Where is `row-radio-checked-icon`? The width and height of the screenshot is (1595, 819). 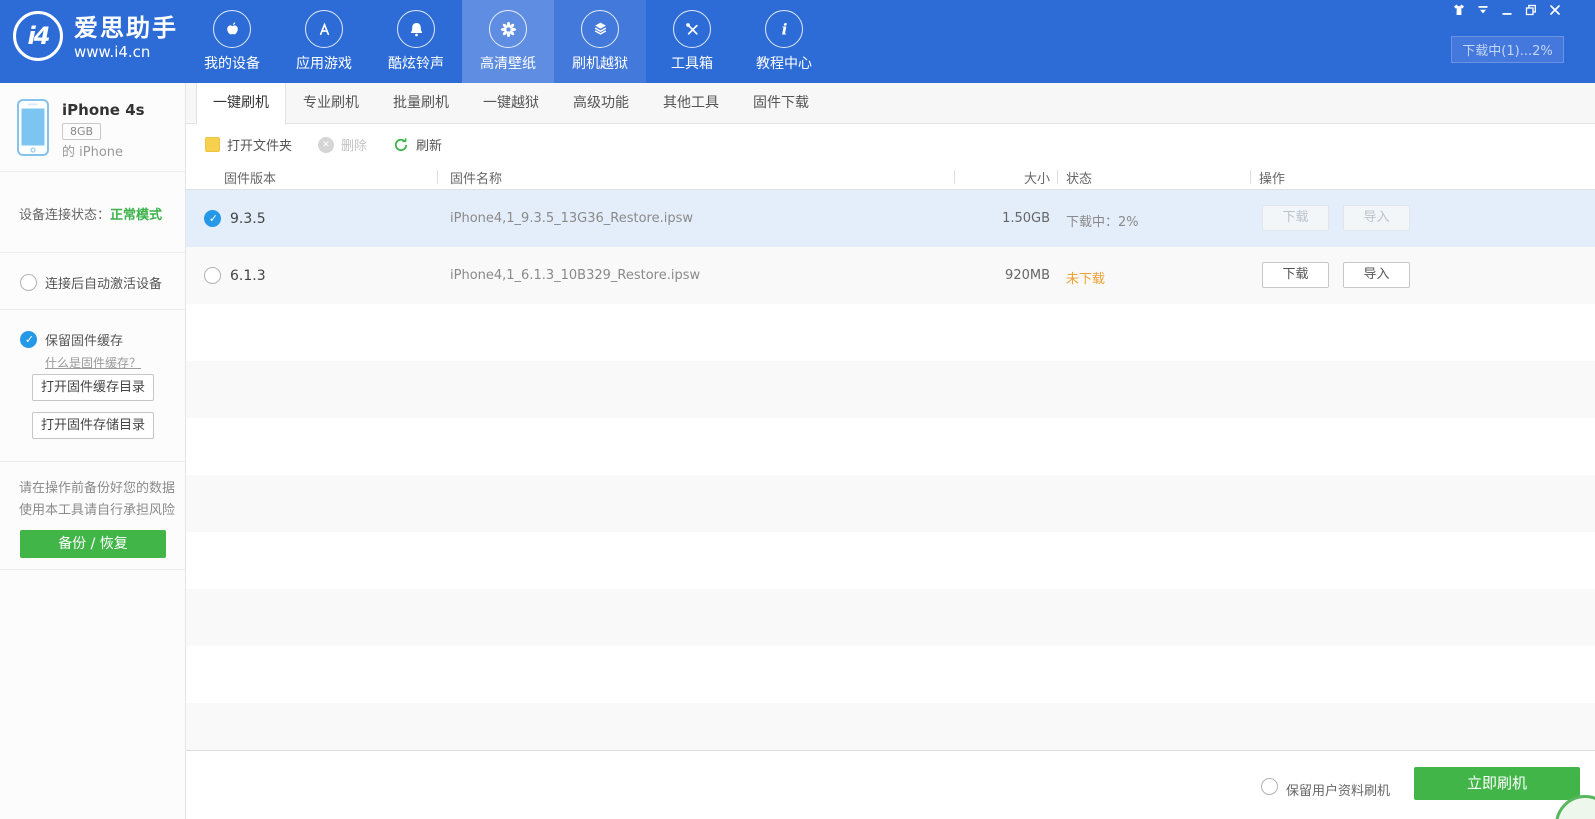
row-radio-checked-icon is located at coordinates (213, 219).